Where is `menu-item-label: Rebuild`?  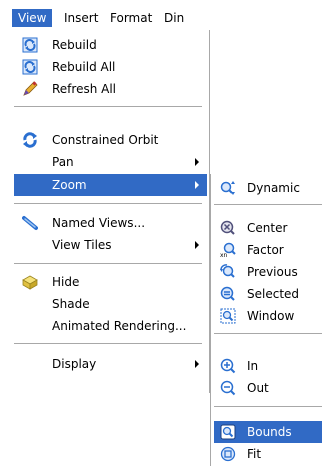 menu-item-label: Rebuild is located at coordinates (74, 45).